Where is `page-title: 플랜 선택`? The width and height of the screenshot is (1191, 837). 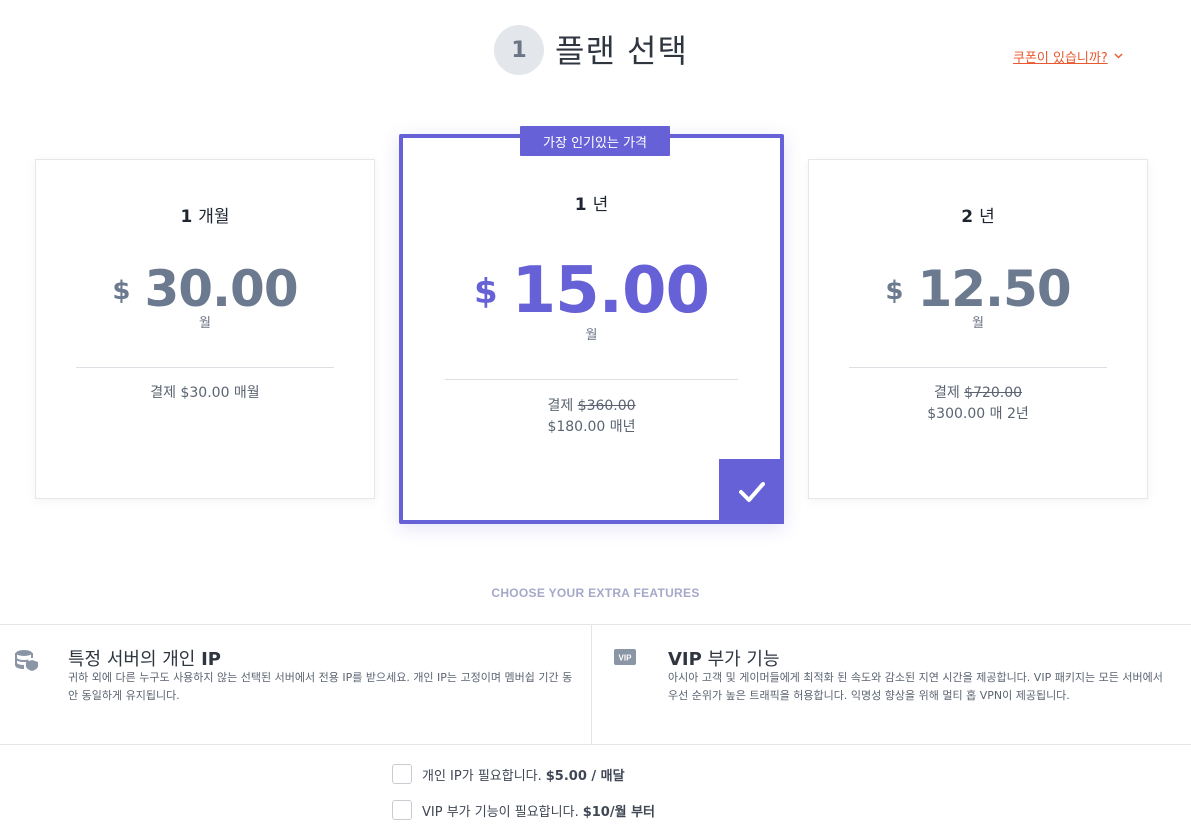 page-title: 플랜 선택 is located at coordinates (621, 51).